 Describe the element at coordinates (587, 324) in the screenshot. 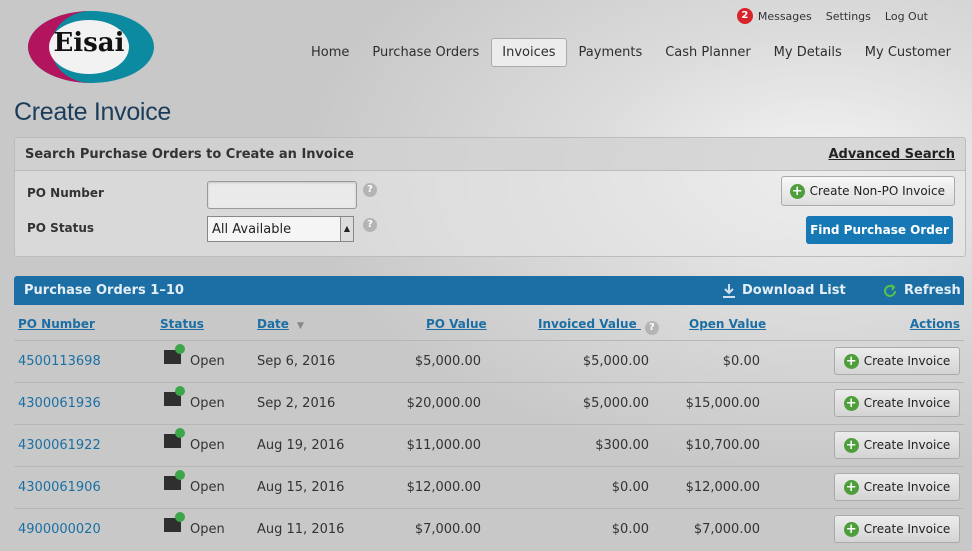

I see `col-invoiced-value-label: Invoiced Value` at that location.